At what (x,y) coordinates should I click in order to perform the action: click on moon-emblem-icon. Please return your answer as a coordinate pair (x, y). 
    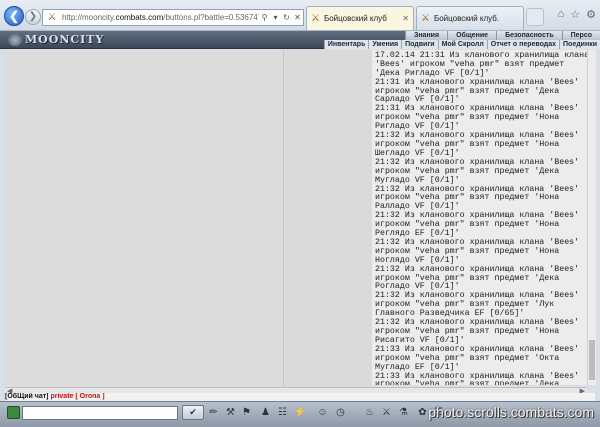
    Looking at the image, I should click on (15, 40).